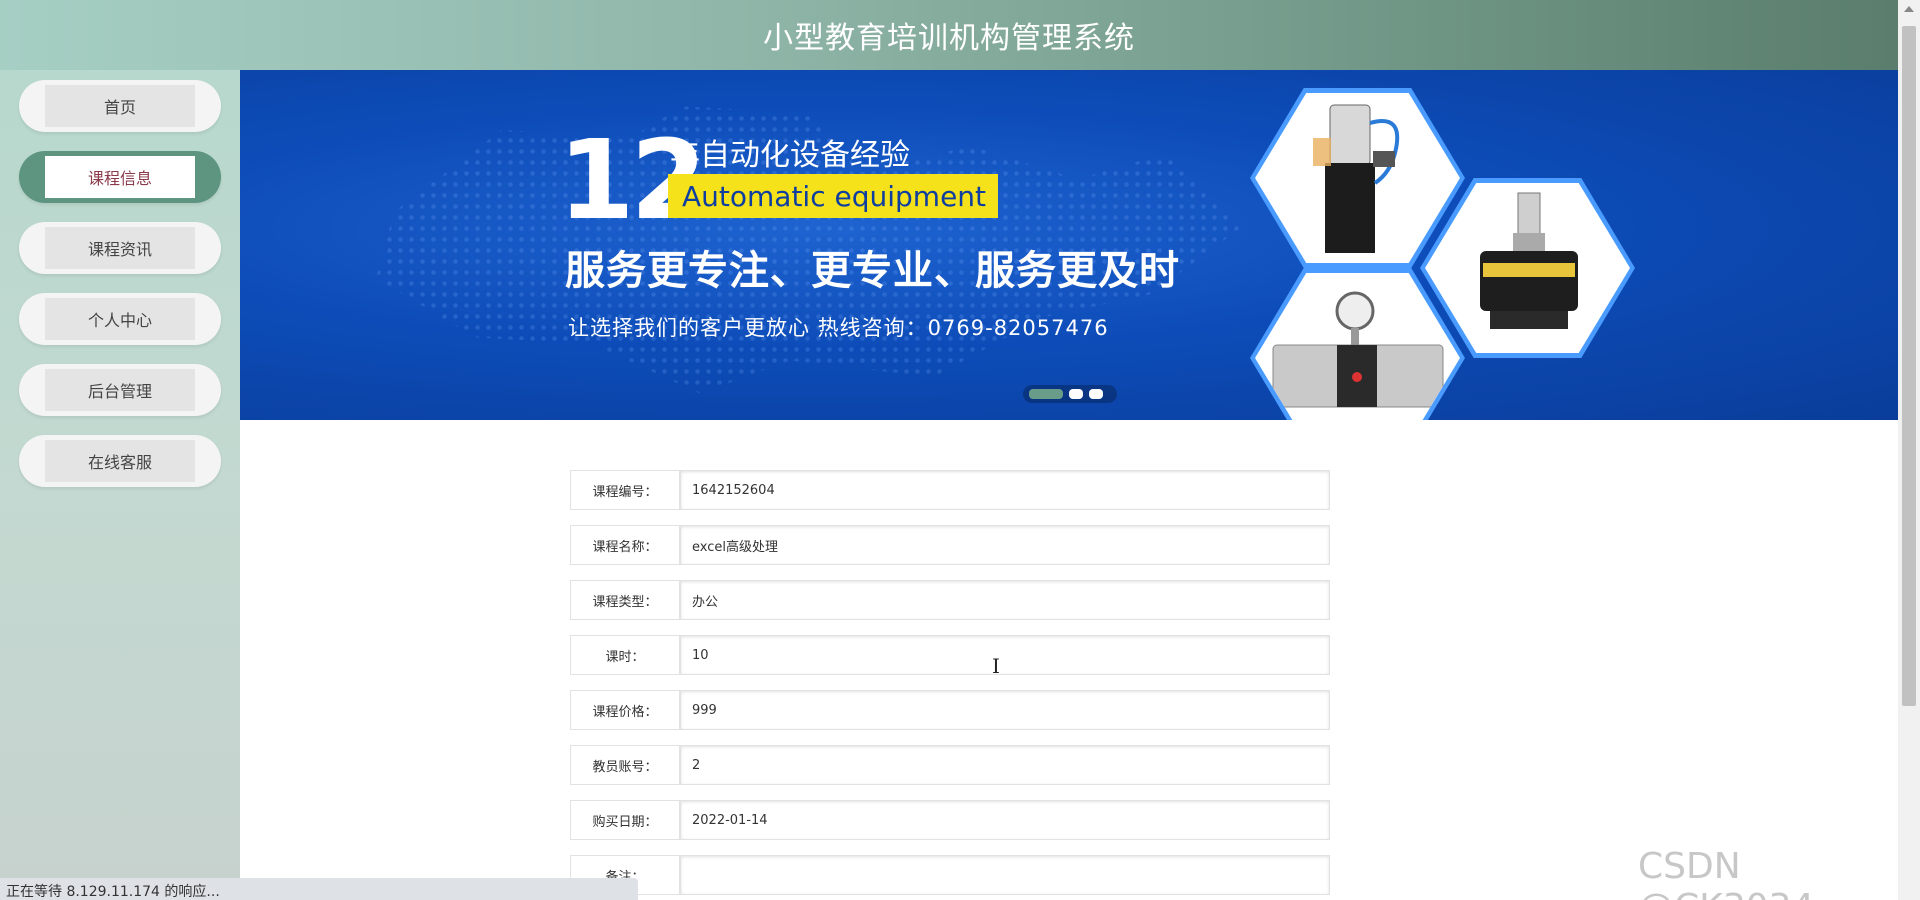  I want to click on sidebar-item-label: 课程资讯, so click(120, 248).